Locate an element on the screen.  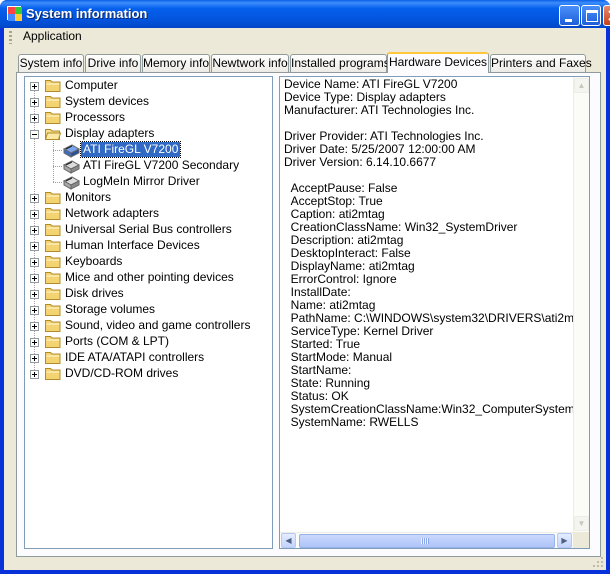
detail-line: Driver Version: 6.14.10.6677 is located at coordinates (360, 162).